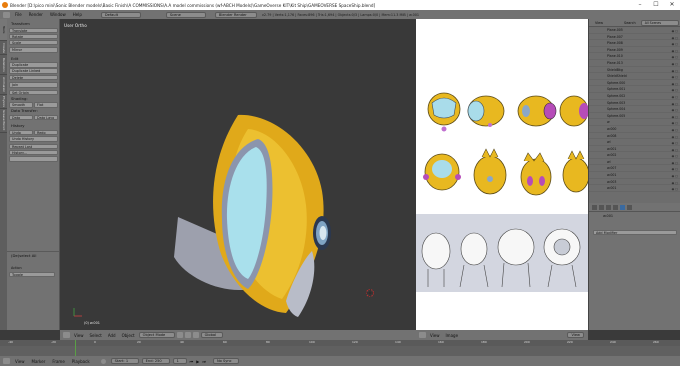  Describe the element at coordinates (634, 103) in the screenshot. I see `outliner-row: Sphere.003 ◉ ▢` at that location.